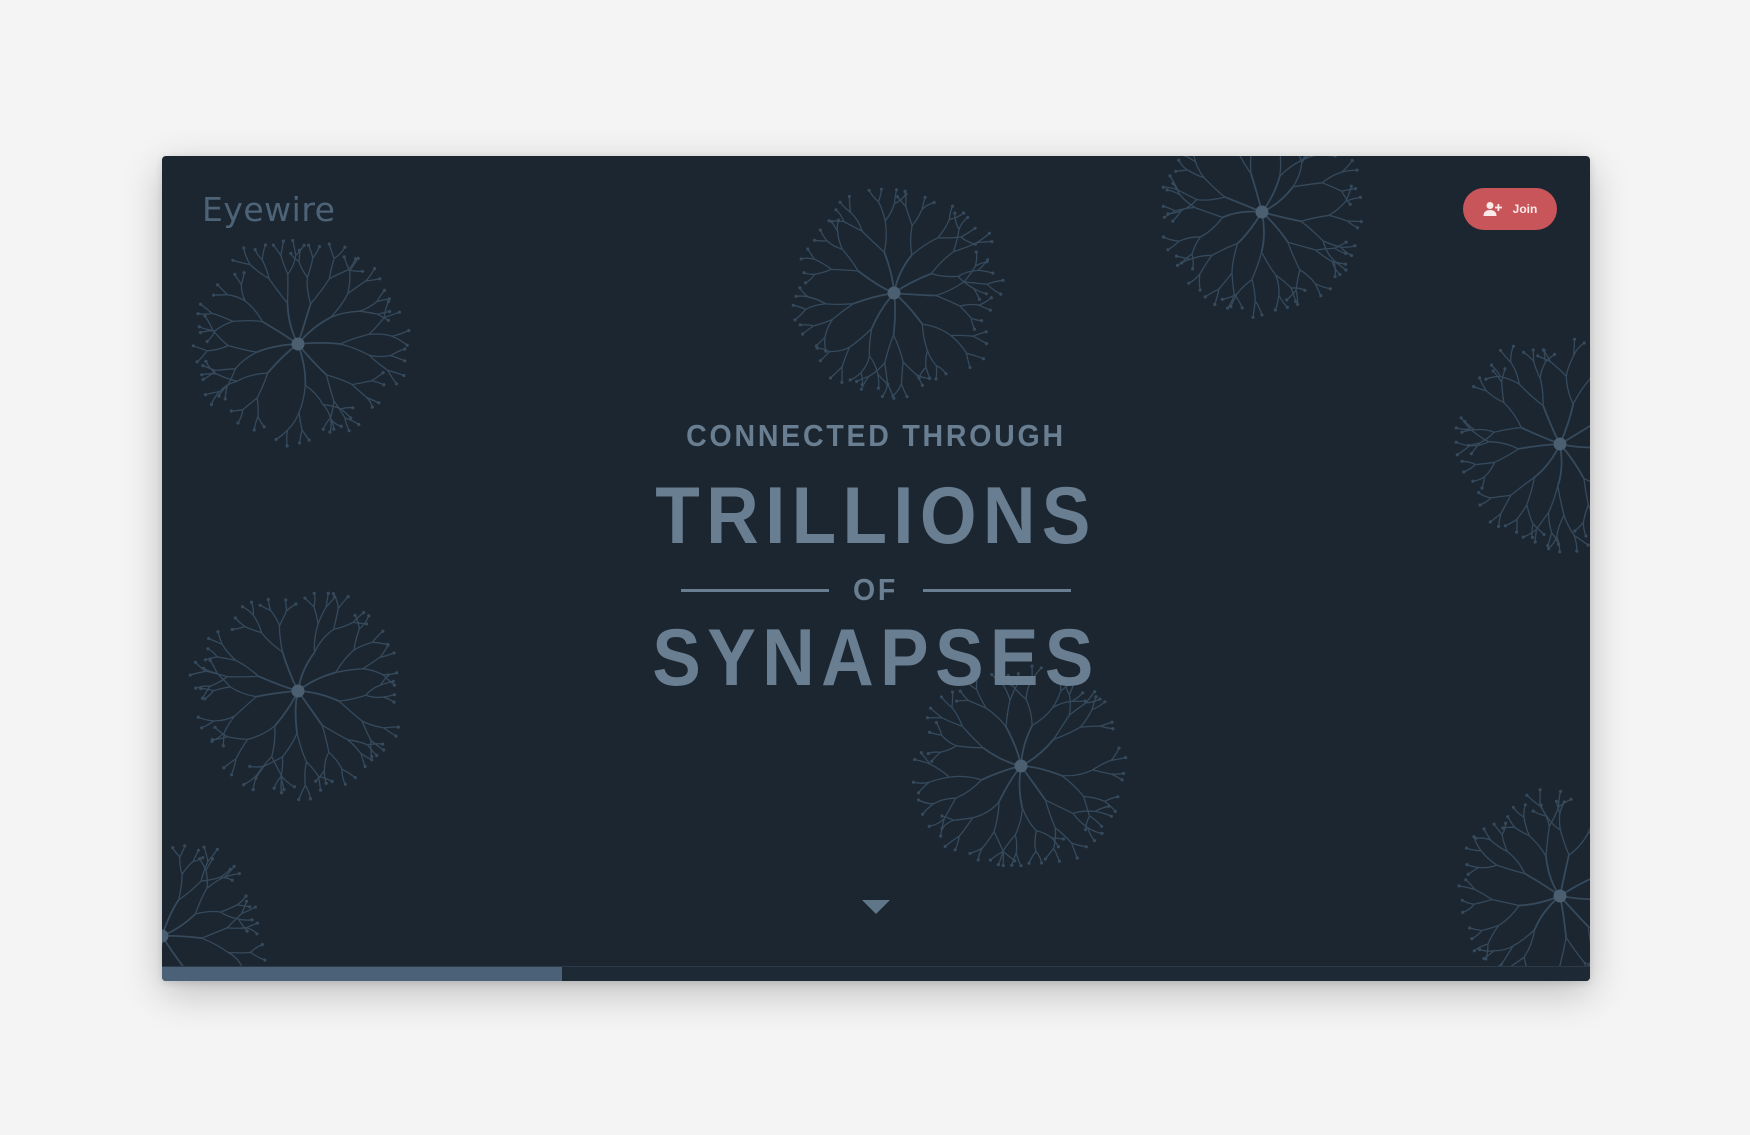 Image resolution: width=1750 pixels, height=1135 pixels. I want to click on hero-of-row: OF, so click(876, 590).